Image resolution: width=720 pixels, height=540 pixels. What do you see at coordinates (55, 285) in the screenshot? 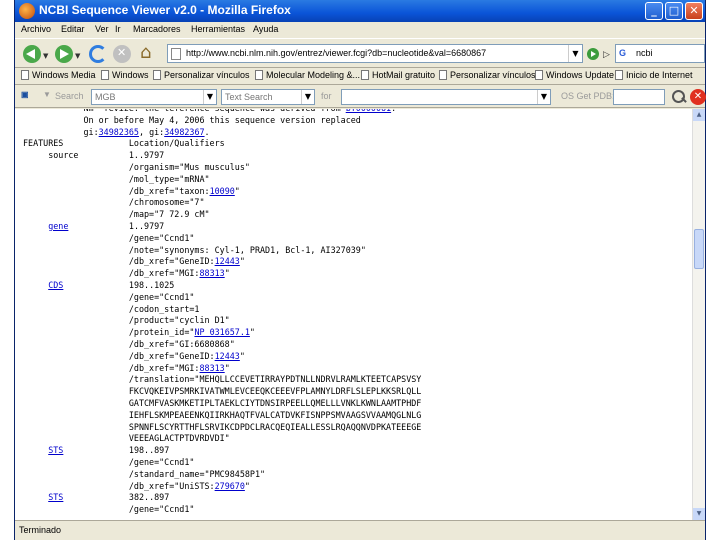
I see `xref-link: CDS` at bounding box center [55, 285].